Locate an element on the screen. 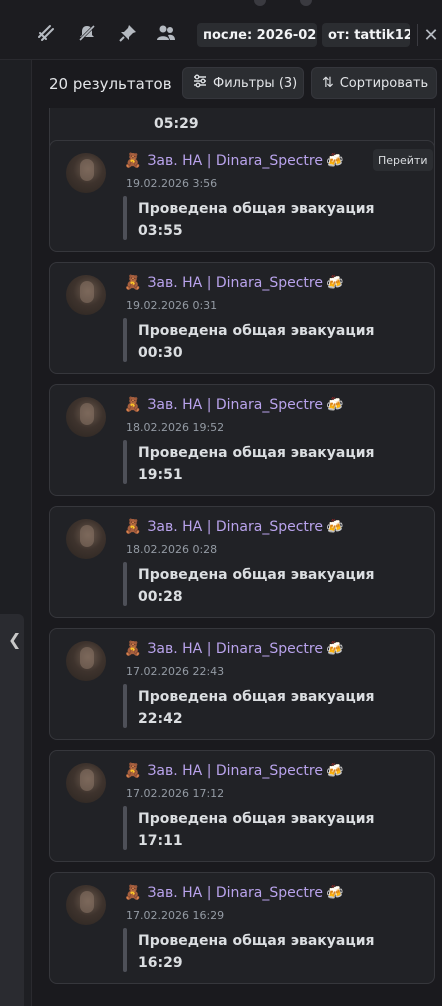 The height and width of the screenshot is (1006, 442). message-text: Проведена общая эвакуация 19:51 is located at coordinates (256, 464).